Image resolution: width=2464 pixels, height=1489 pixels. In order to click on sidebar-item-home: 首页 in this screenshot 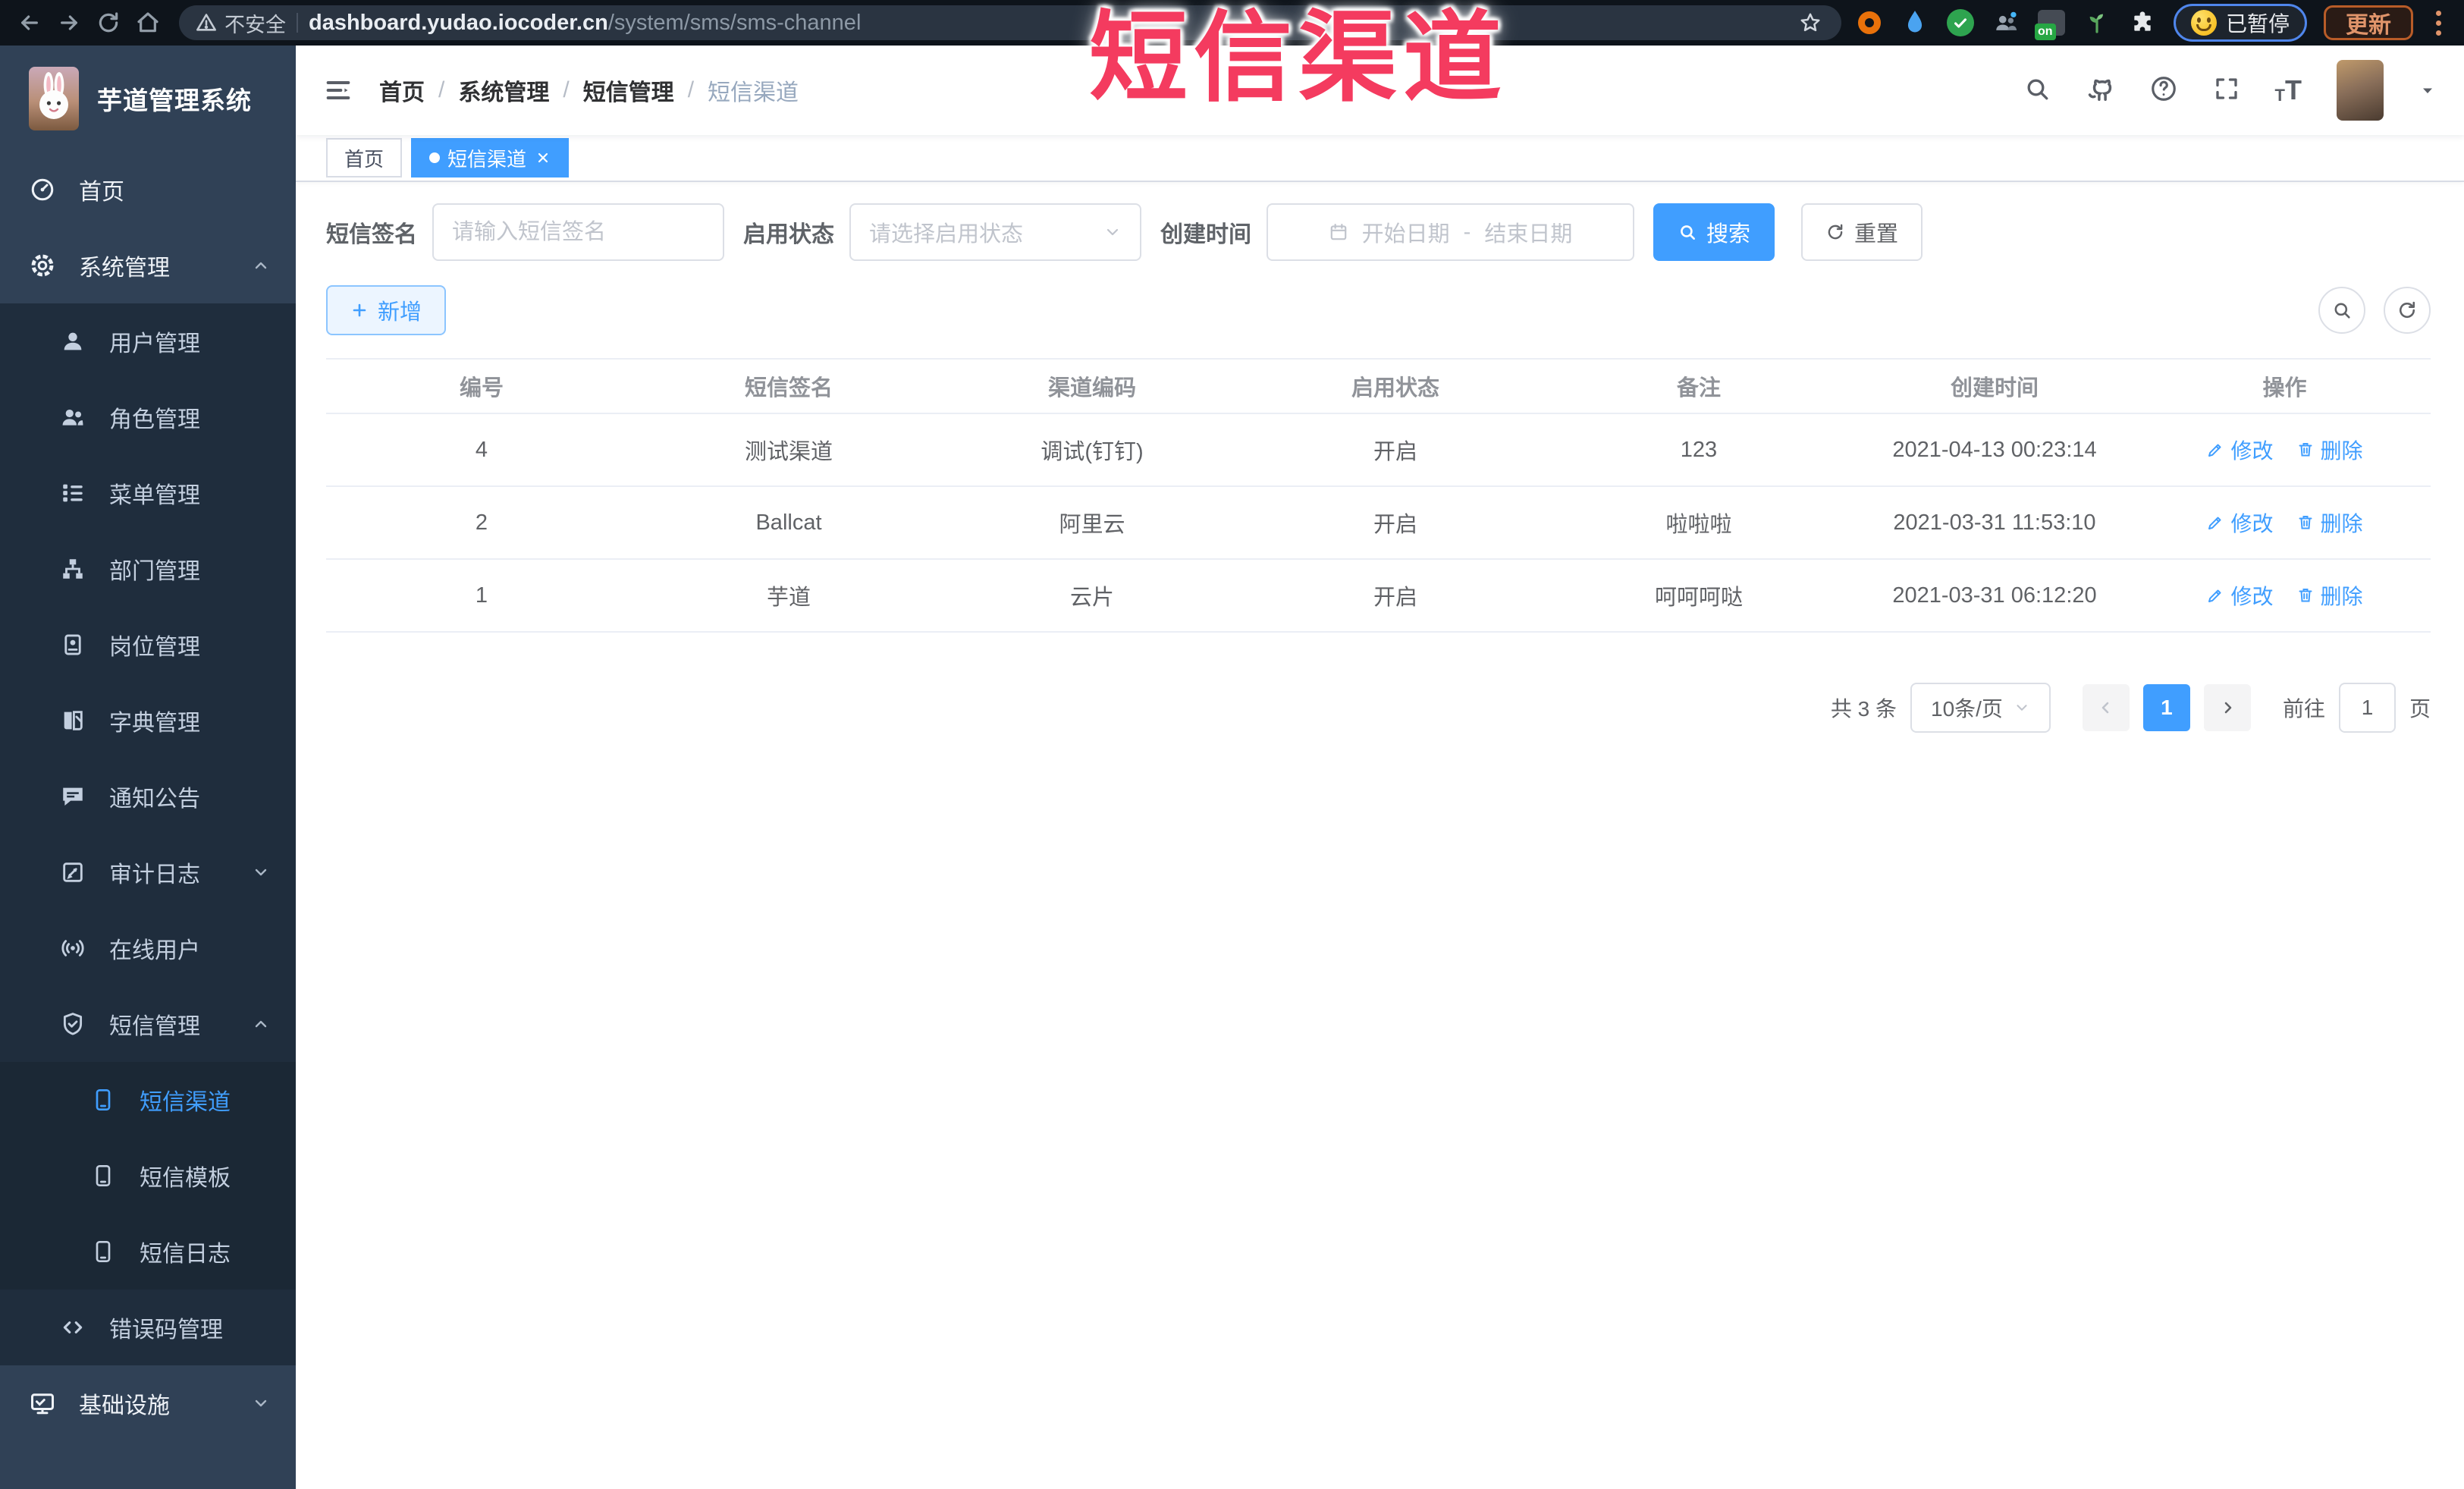, I will do `click(148, 190)`.